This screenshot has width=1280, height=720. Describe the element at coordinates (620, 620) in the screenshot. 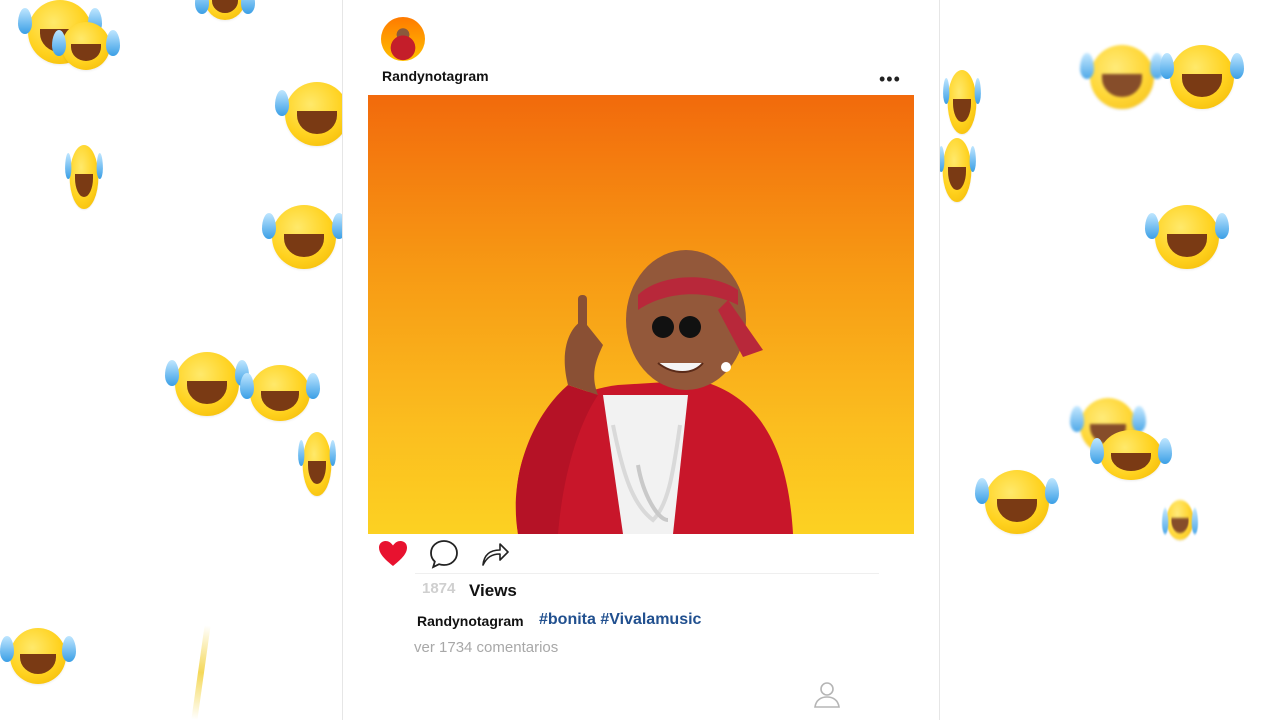

I see `hashtags: #bonita #Vivalamusic` at that location.